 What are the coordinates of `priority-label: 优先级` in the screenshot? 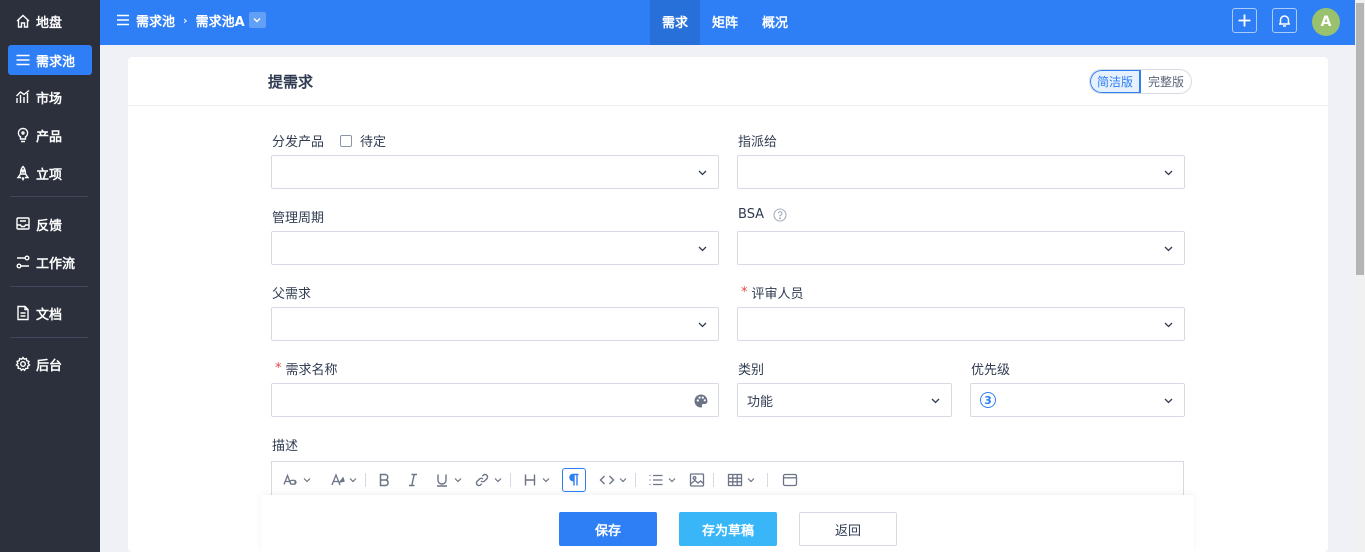 It's located at (991, 370).